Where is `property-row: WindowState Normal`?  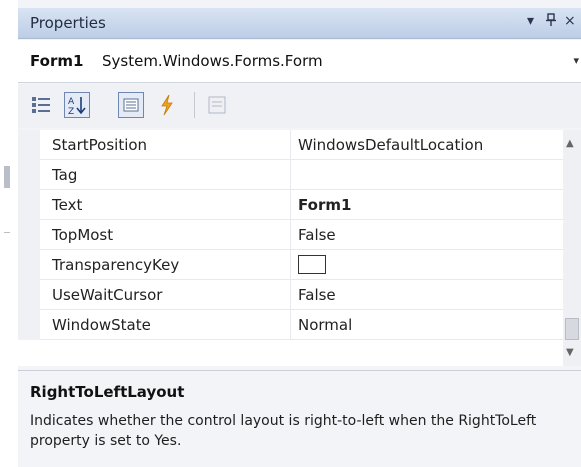
property-row: WindowState Normal is located at coordinates (290, 325).